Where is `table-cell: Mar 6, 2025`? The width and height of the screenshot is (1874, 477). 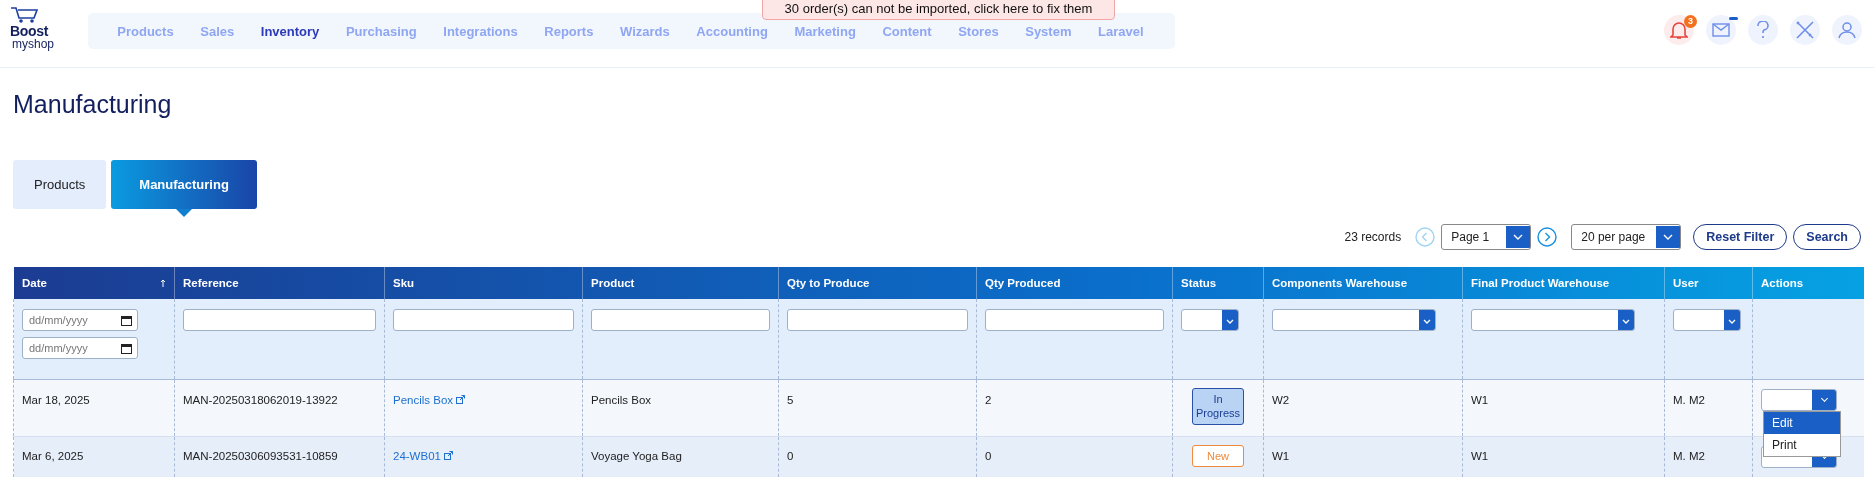
table-cell: Mar 6, 2025 is located at coordinates (53, 456).